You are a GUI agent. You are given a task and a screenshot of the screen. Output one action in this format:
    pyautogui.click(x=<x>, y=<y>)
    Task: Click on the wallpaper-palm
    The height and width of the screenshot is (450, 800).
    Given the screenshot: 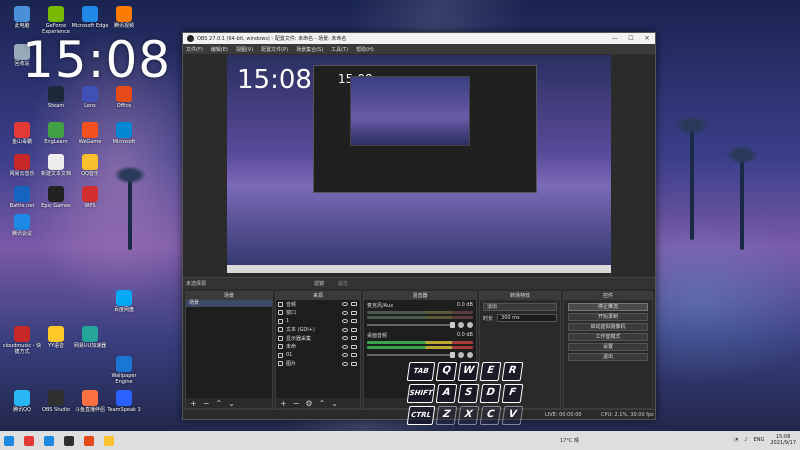 What is the action you would take?
    pyautogui.click(x=692, y=178)
    